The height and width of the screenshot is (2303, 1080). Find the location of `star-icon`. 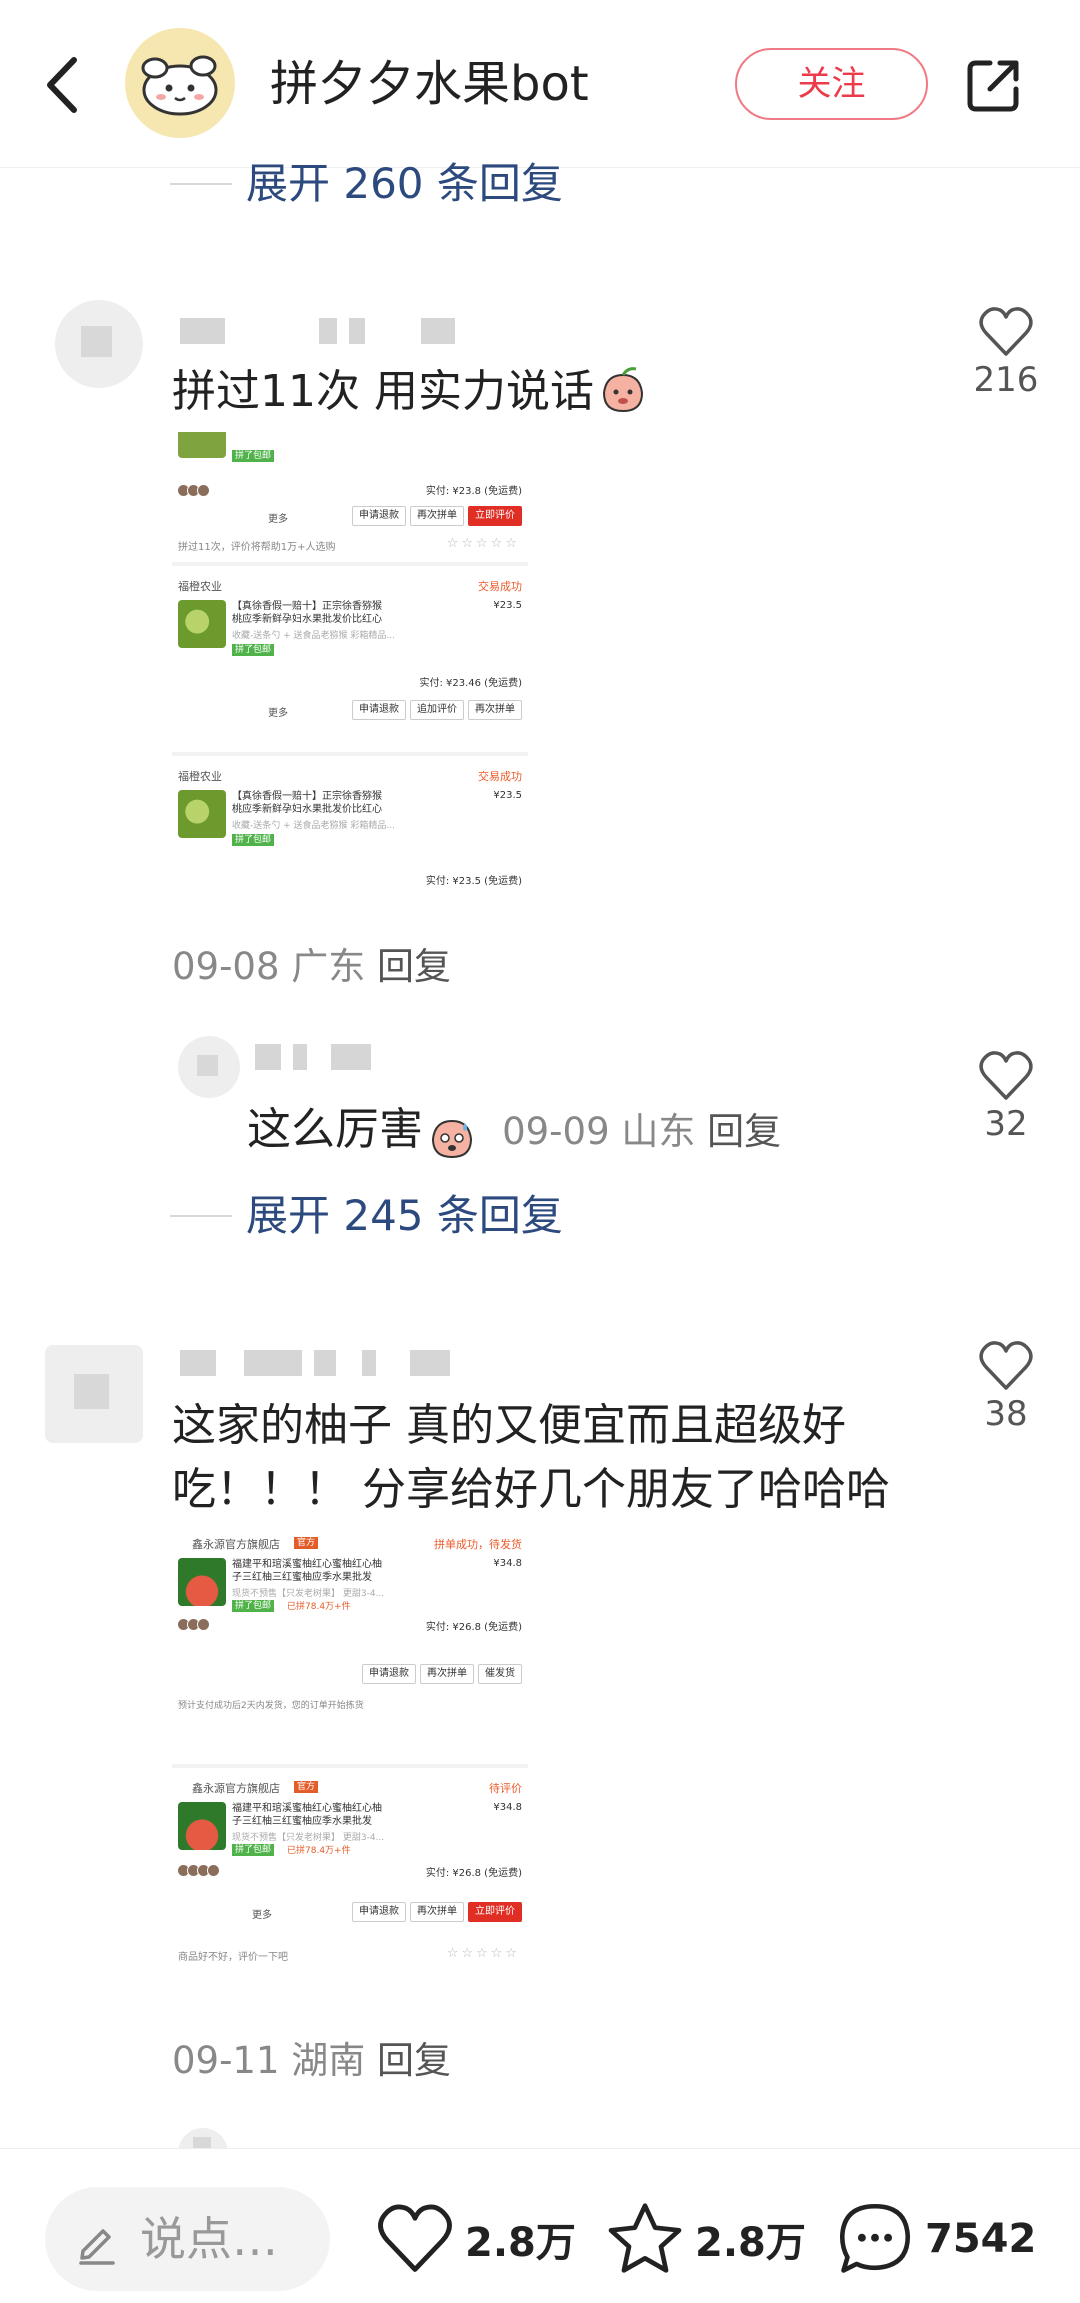

star-icon is located at coordinates (645, 2238).